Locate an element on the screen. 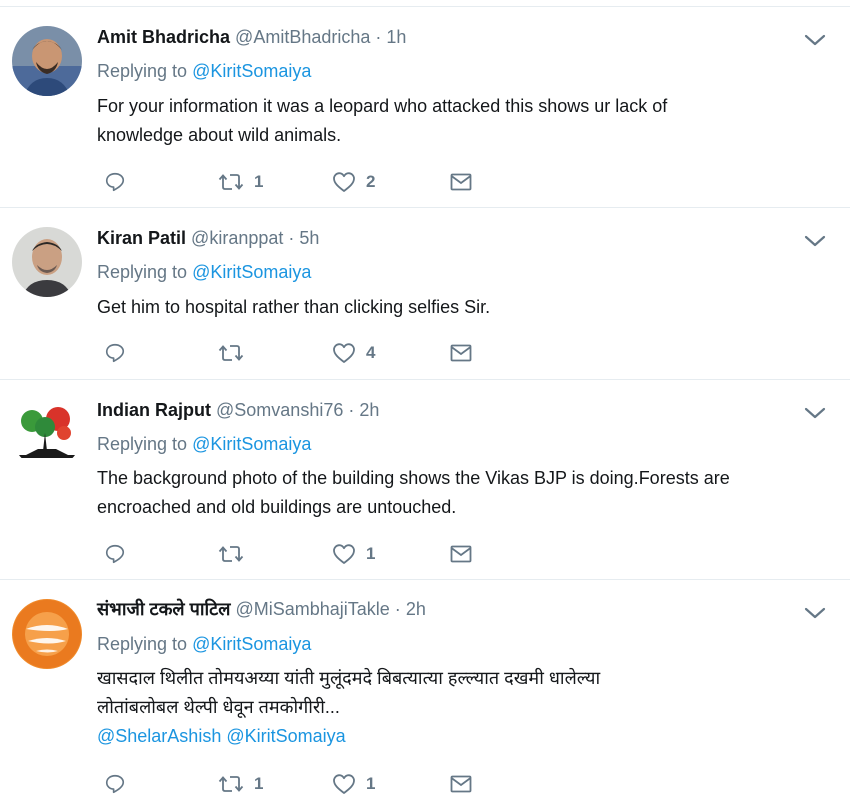 This screenshot has height=808, width=850. timestamp: 5h is located at coordinates (309, 238).